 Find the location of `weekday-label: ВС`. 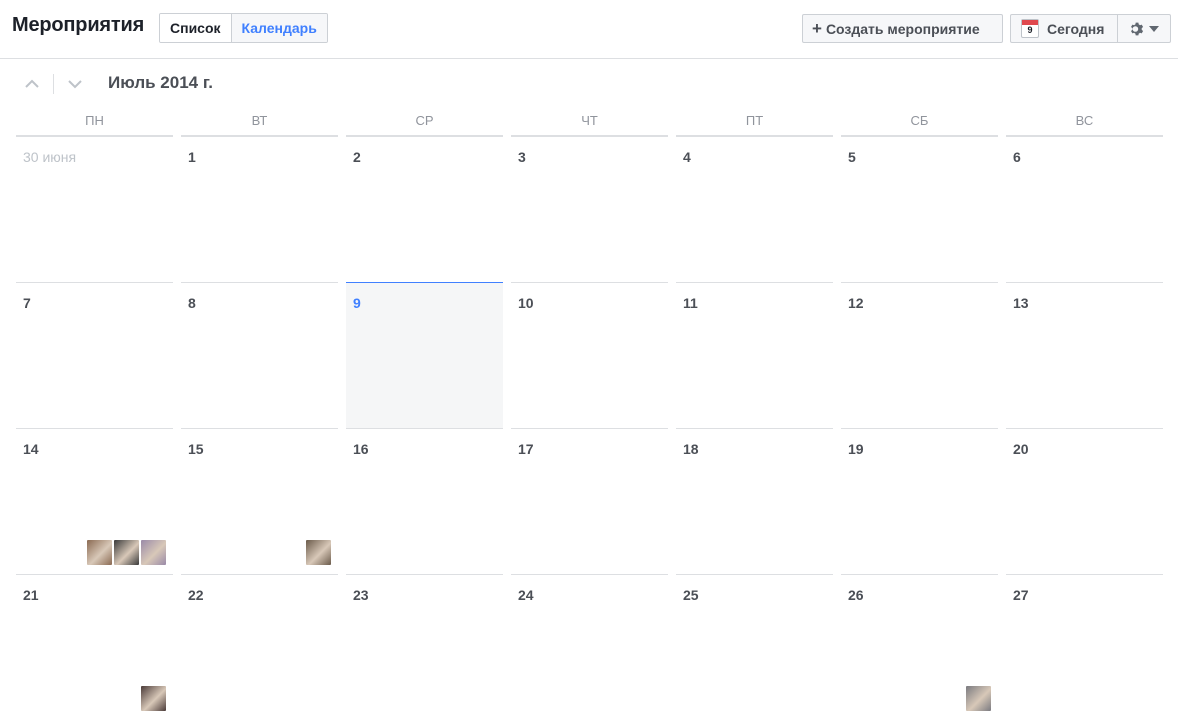

weekday-label: ВС is located at coordinates (1084, 124).